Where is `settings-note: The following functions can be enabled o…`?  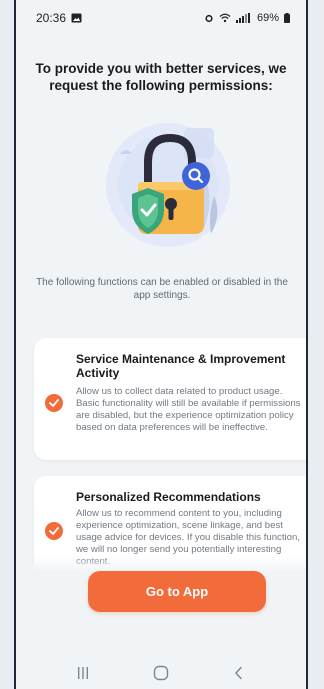 settings-note: The following functions can be enabled o… is located at coordinates (162, 289).